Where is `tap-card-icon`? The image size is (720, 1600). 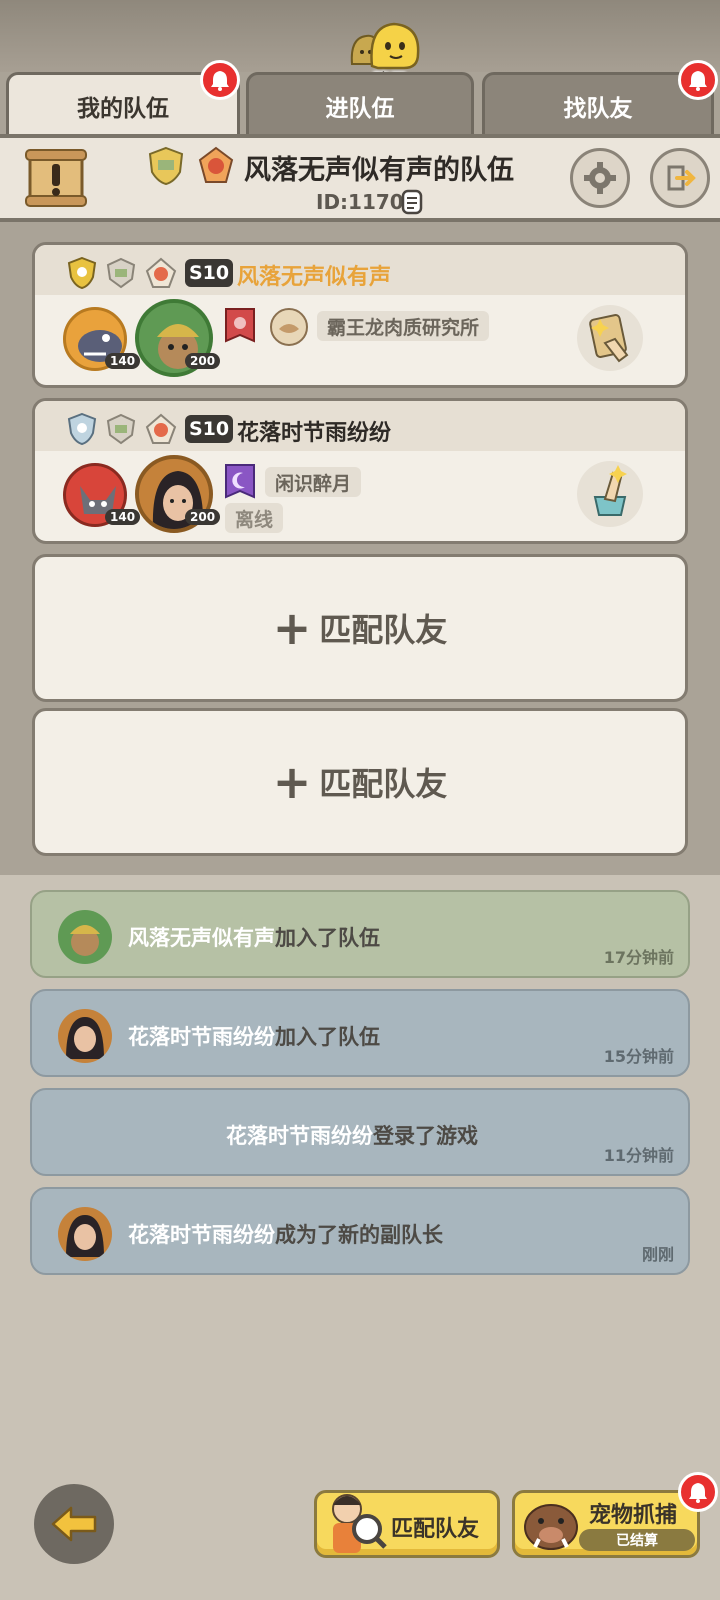 tap-card-icon is located at coordinates (610, 338).